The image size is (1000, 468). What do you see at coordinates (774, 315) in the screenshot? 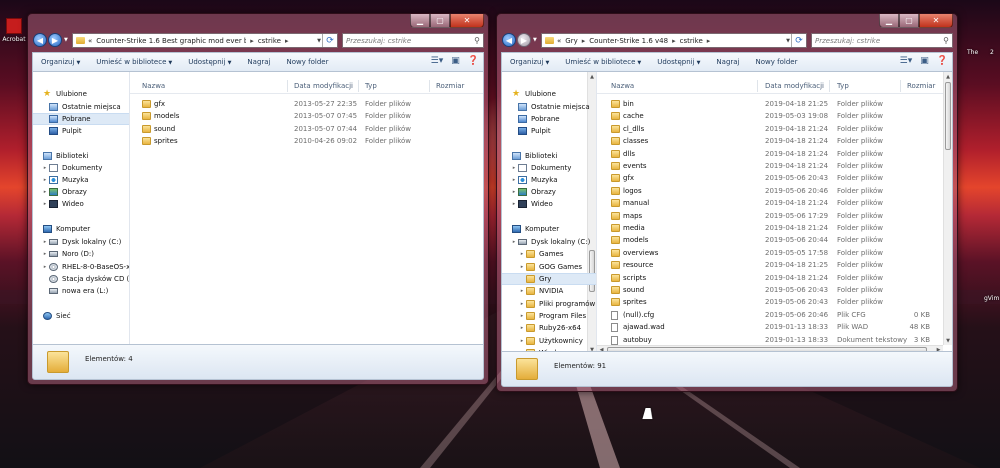
I see `file-row: (null).cfg 2019-05-06 20:46 Plik CFG 0 KB` at bounding box center [774, 315].